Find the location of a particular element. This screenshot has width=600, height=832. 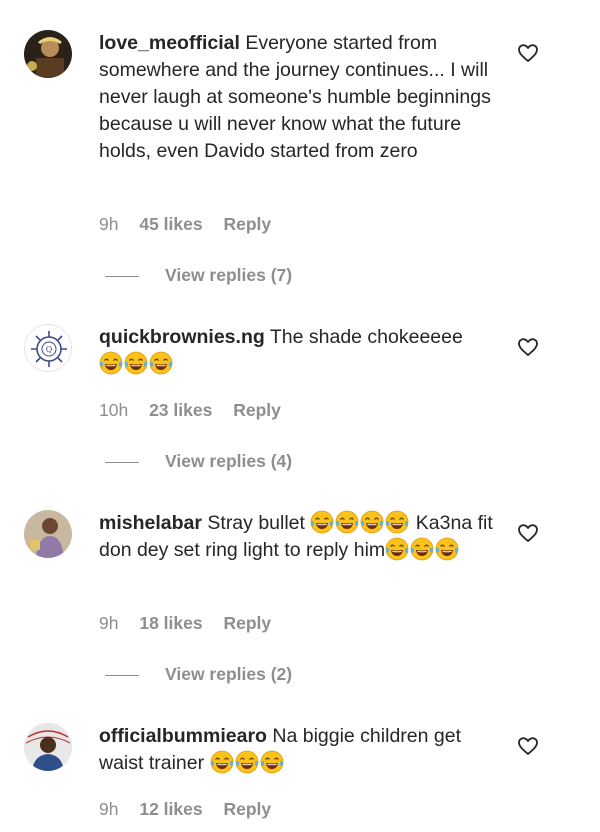

username: mishelabar is located at coordinates (150, 523).